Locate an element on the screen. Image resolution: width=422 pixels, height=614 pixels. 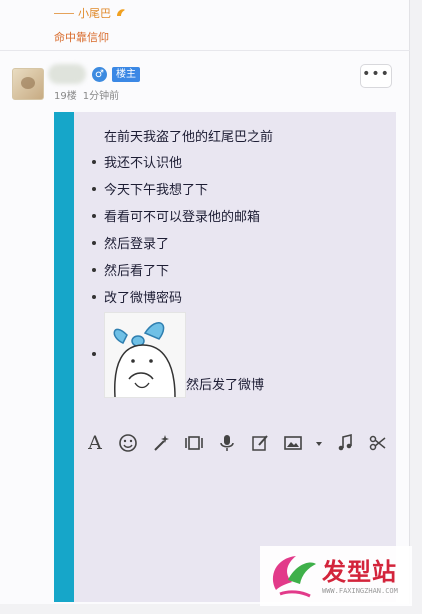
dropdown-caret-icon is located at coordinates (319, 443).